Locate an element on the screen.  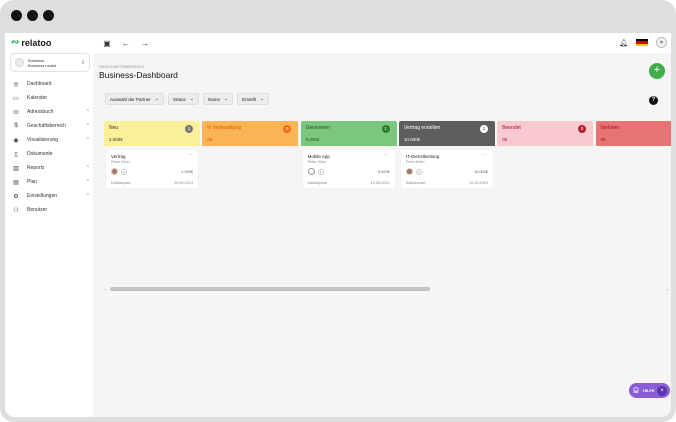
filter-dropdown: Erstellt ⌄ is located at coordinates (253, 99).